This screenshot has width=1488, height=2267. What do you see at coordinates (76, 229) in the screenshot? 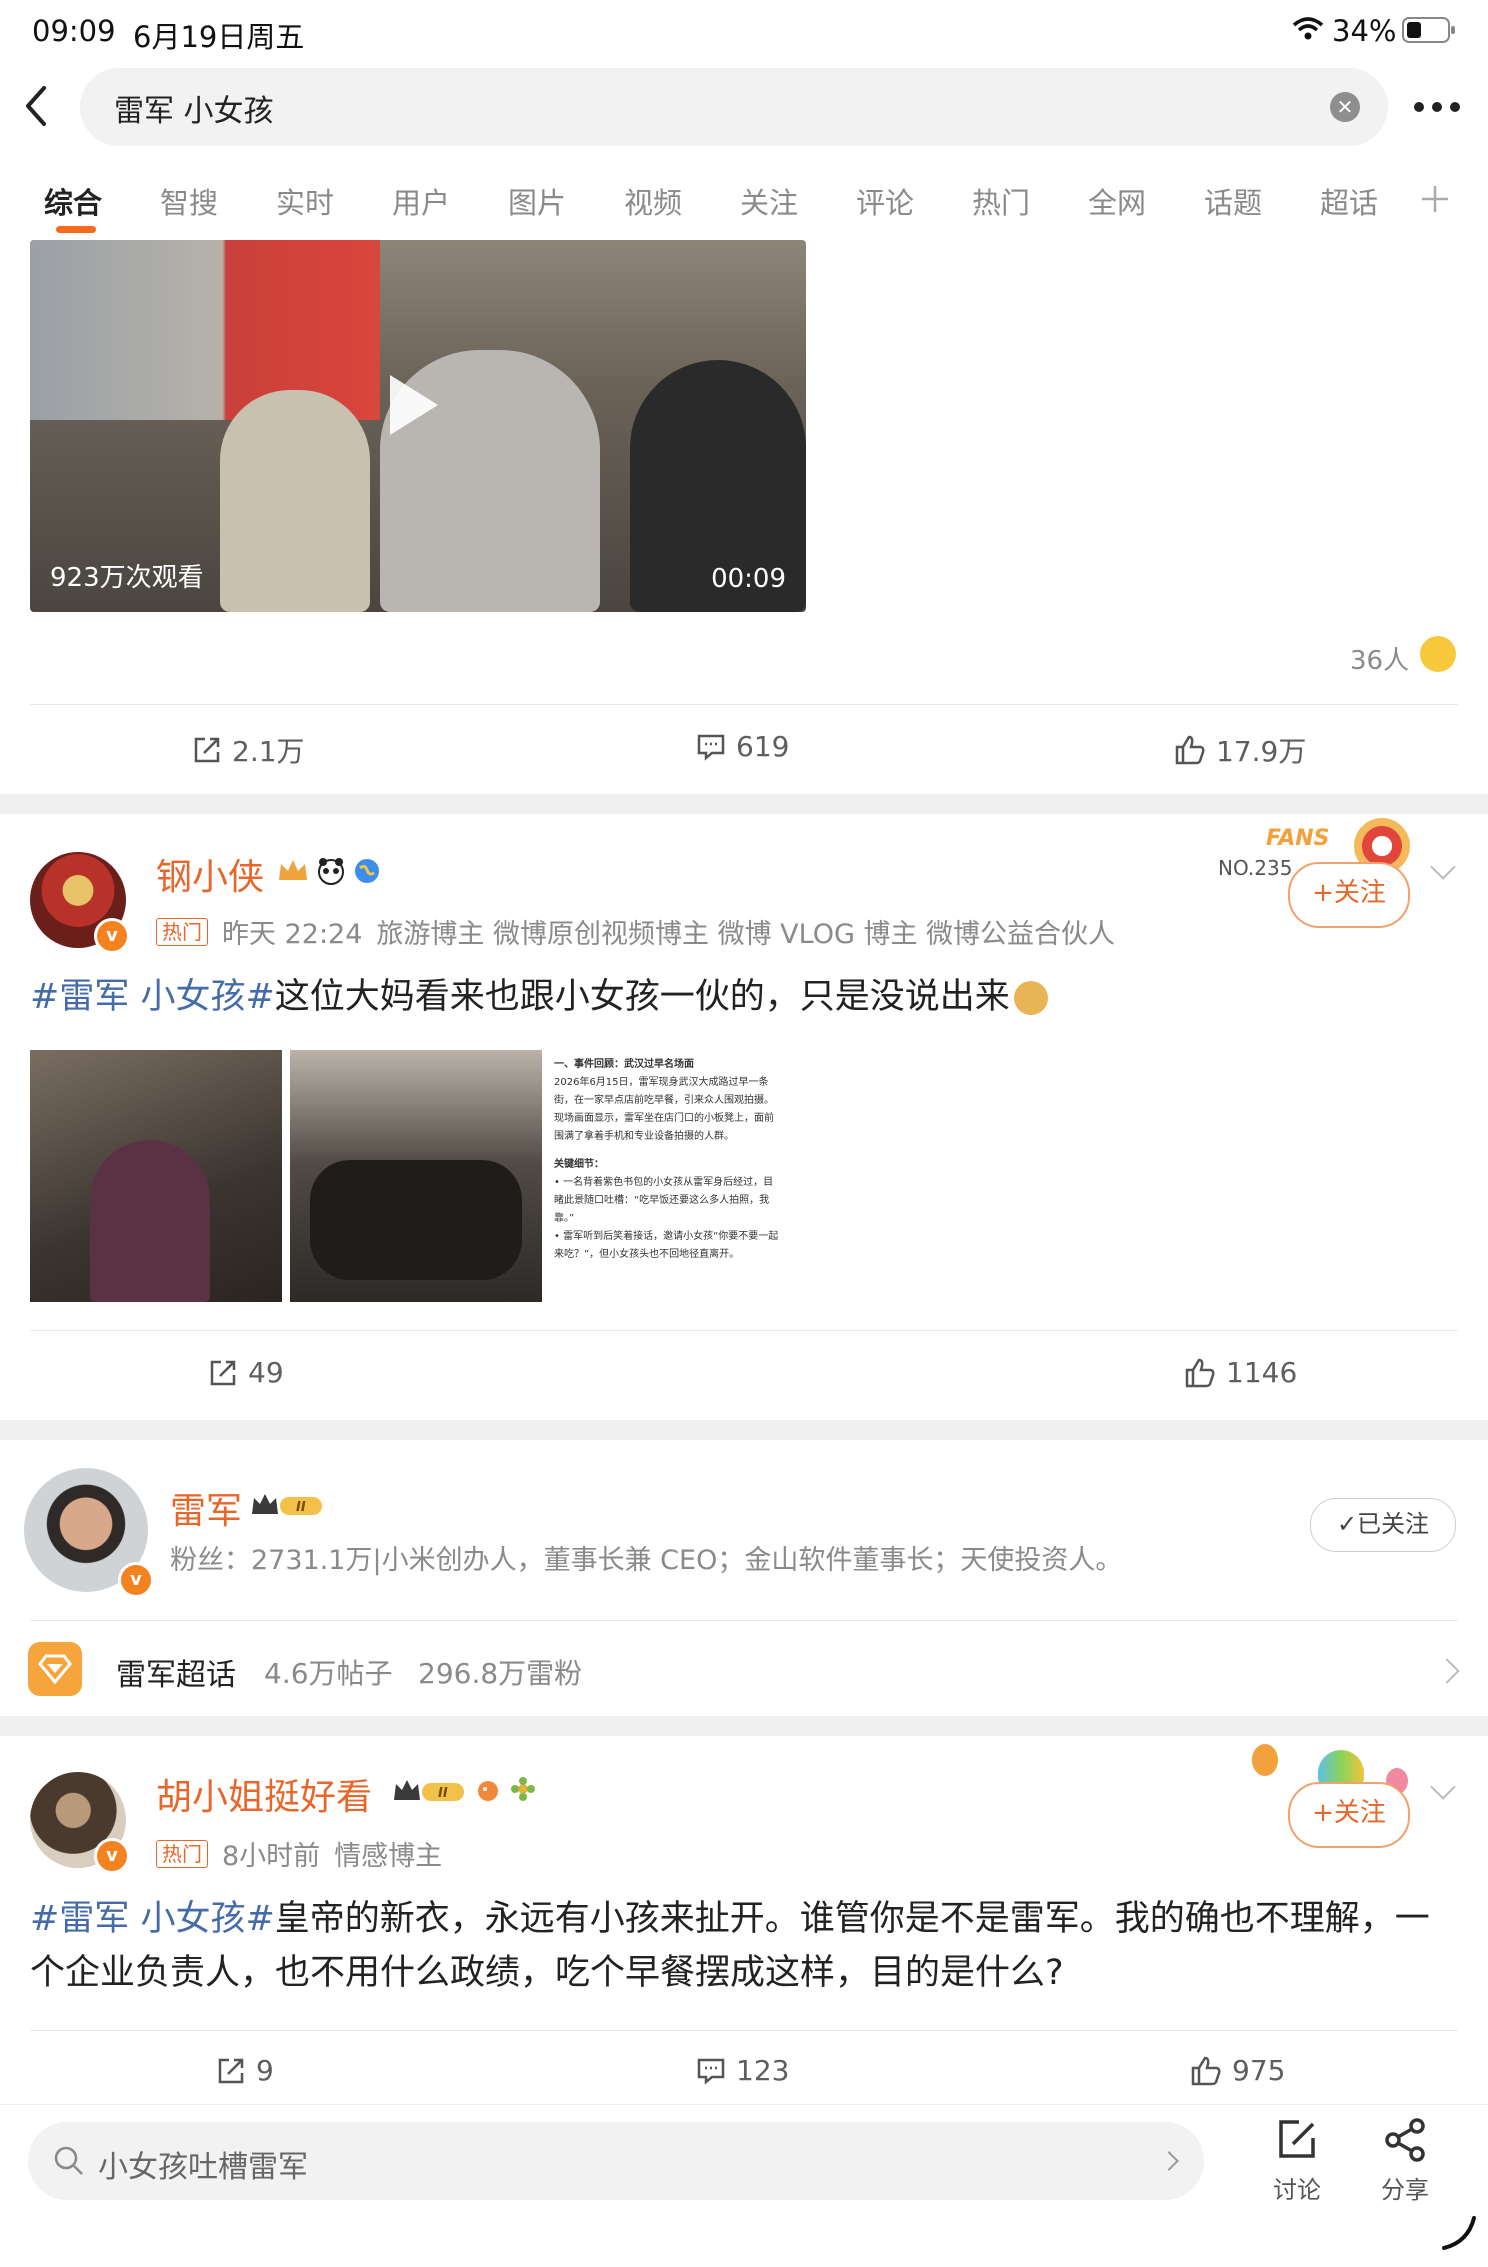
I see `tab-indicator` at bounding box center [76, 229].